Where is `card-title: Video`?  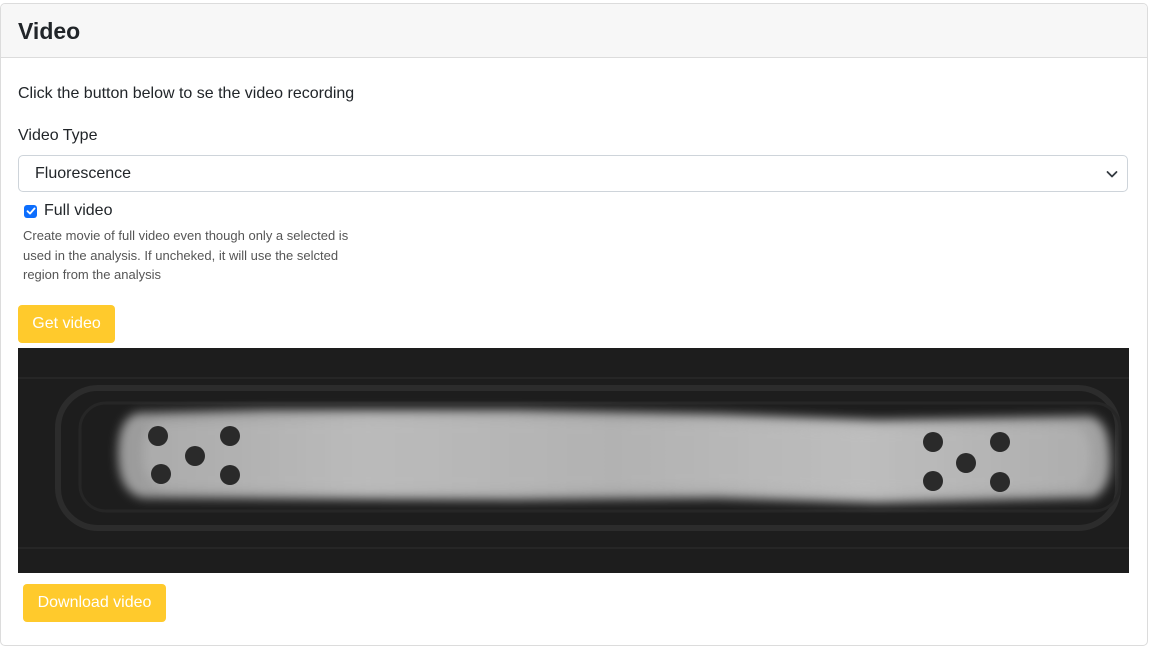
card-title: Video is located at coordinates (49, 31).